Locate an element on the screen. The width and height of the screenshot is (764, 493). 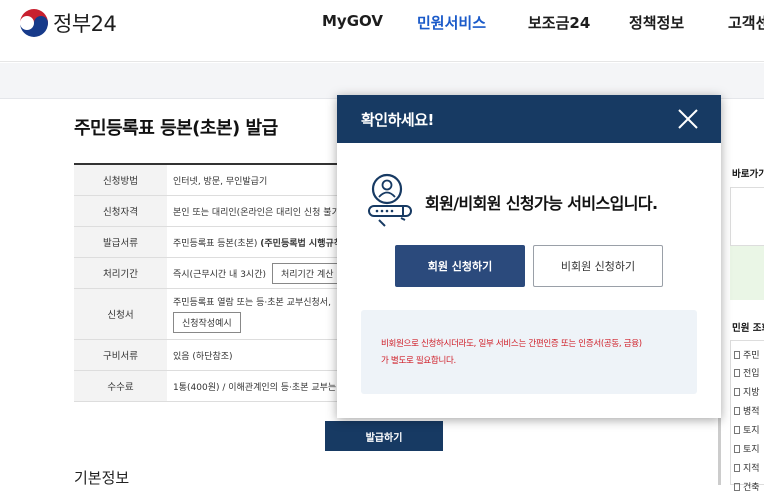
modal-message: 회원/비회원 신청가능 서비스입니다. is located at coordinates (541, 203).